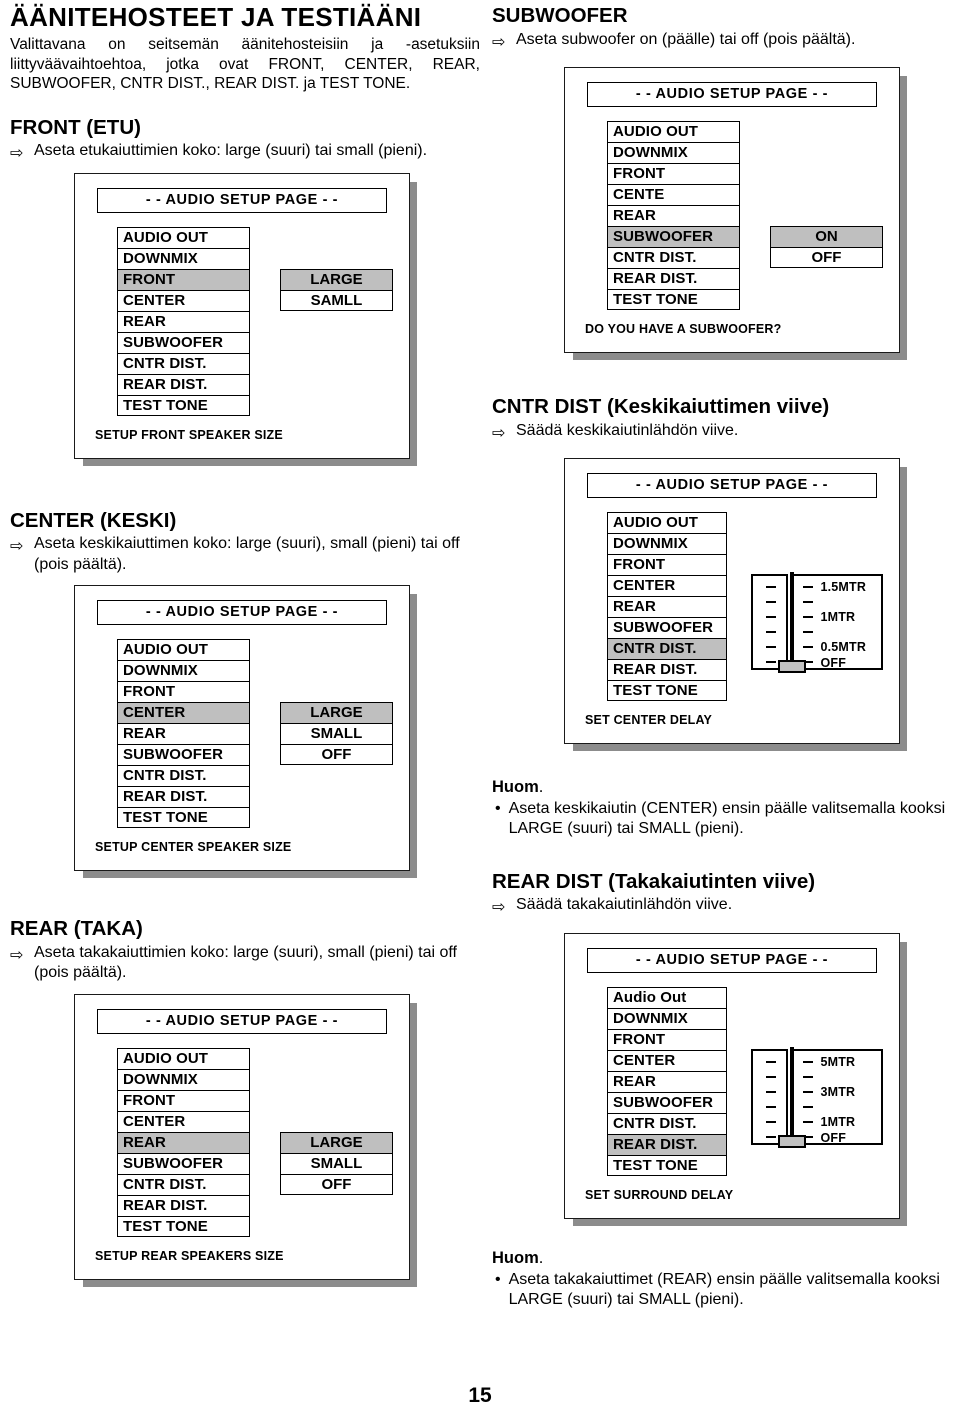 Image resolution: width=960 pixels, height=1422 pixels. I want to click on menu-item-selected: REAR DIST., so click(667, 1144).